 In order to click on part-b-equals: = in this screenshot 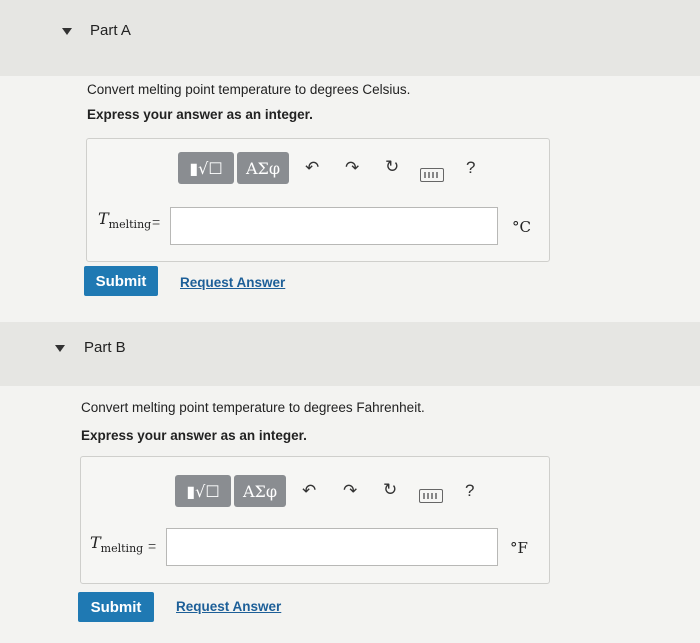, I will do `click(152, 546)`.